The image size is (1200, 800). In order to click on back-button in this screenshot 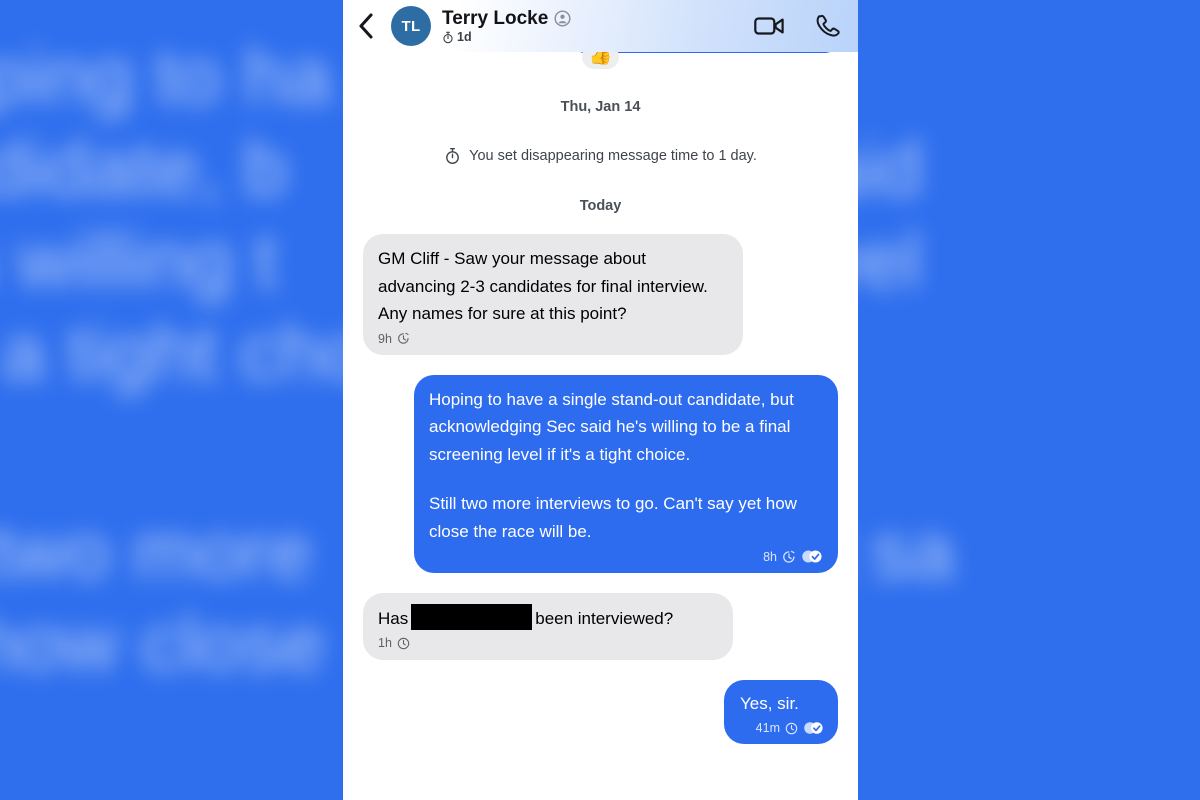, I will do `click(370, 26)`.